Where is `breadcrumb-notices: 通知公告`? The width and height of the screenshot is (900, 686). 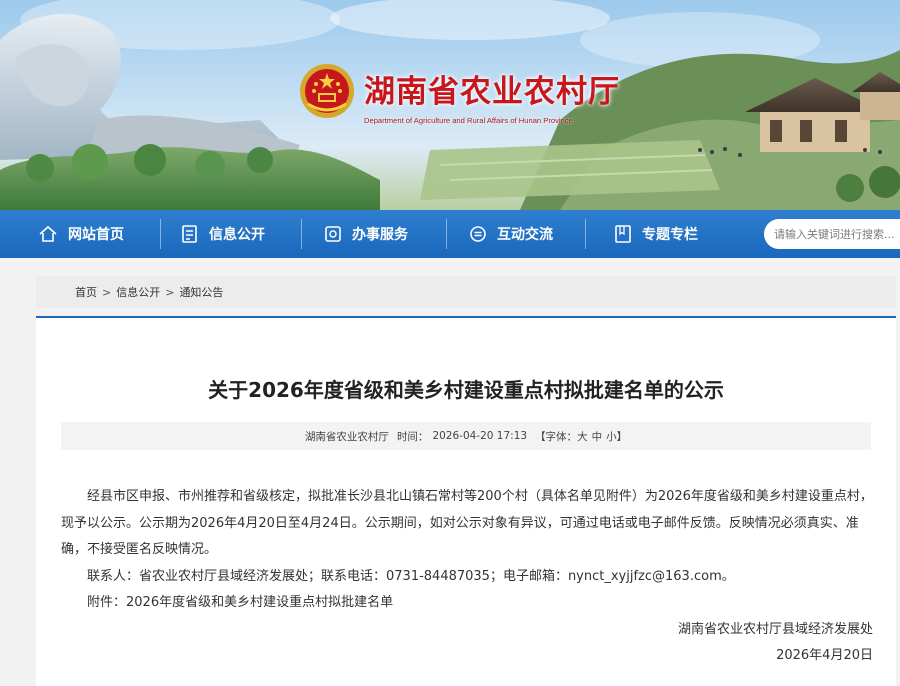
breadcrumb-notices: 通知公告 is located at coordinates (201, 292).